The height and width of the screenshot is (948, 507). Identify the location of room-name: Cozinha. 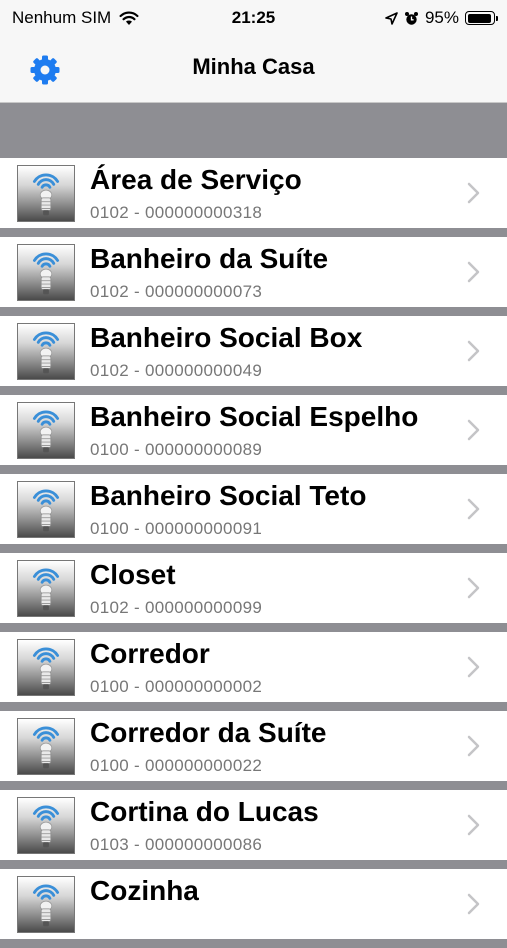
(144, 890).